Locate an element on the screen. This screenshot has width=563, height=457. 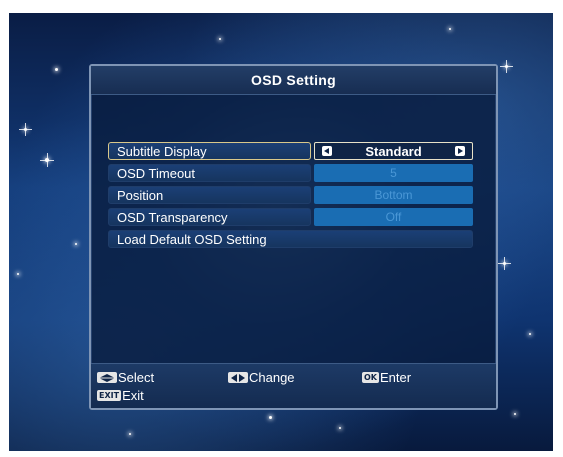
osd-transparency-value-box: Off is located at coordinates (393, 217).